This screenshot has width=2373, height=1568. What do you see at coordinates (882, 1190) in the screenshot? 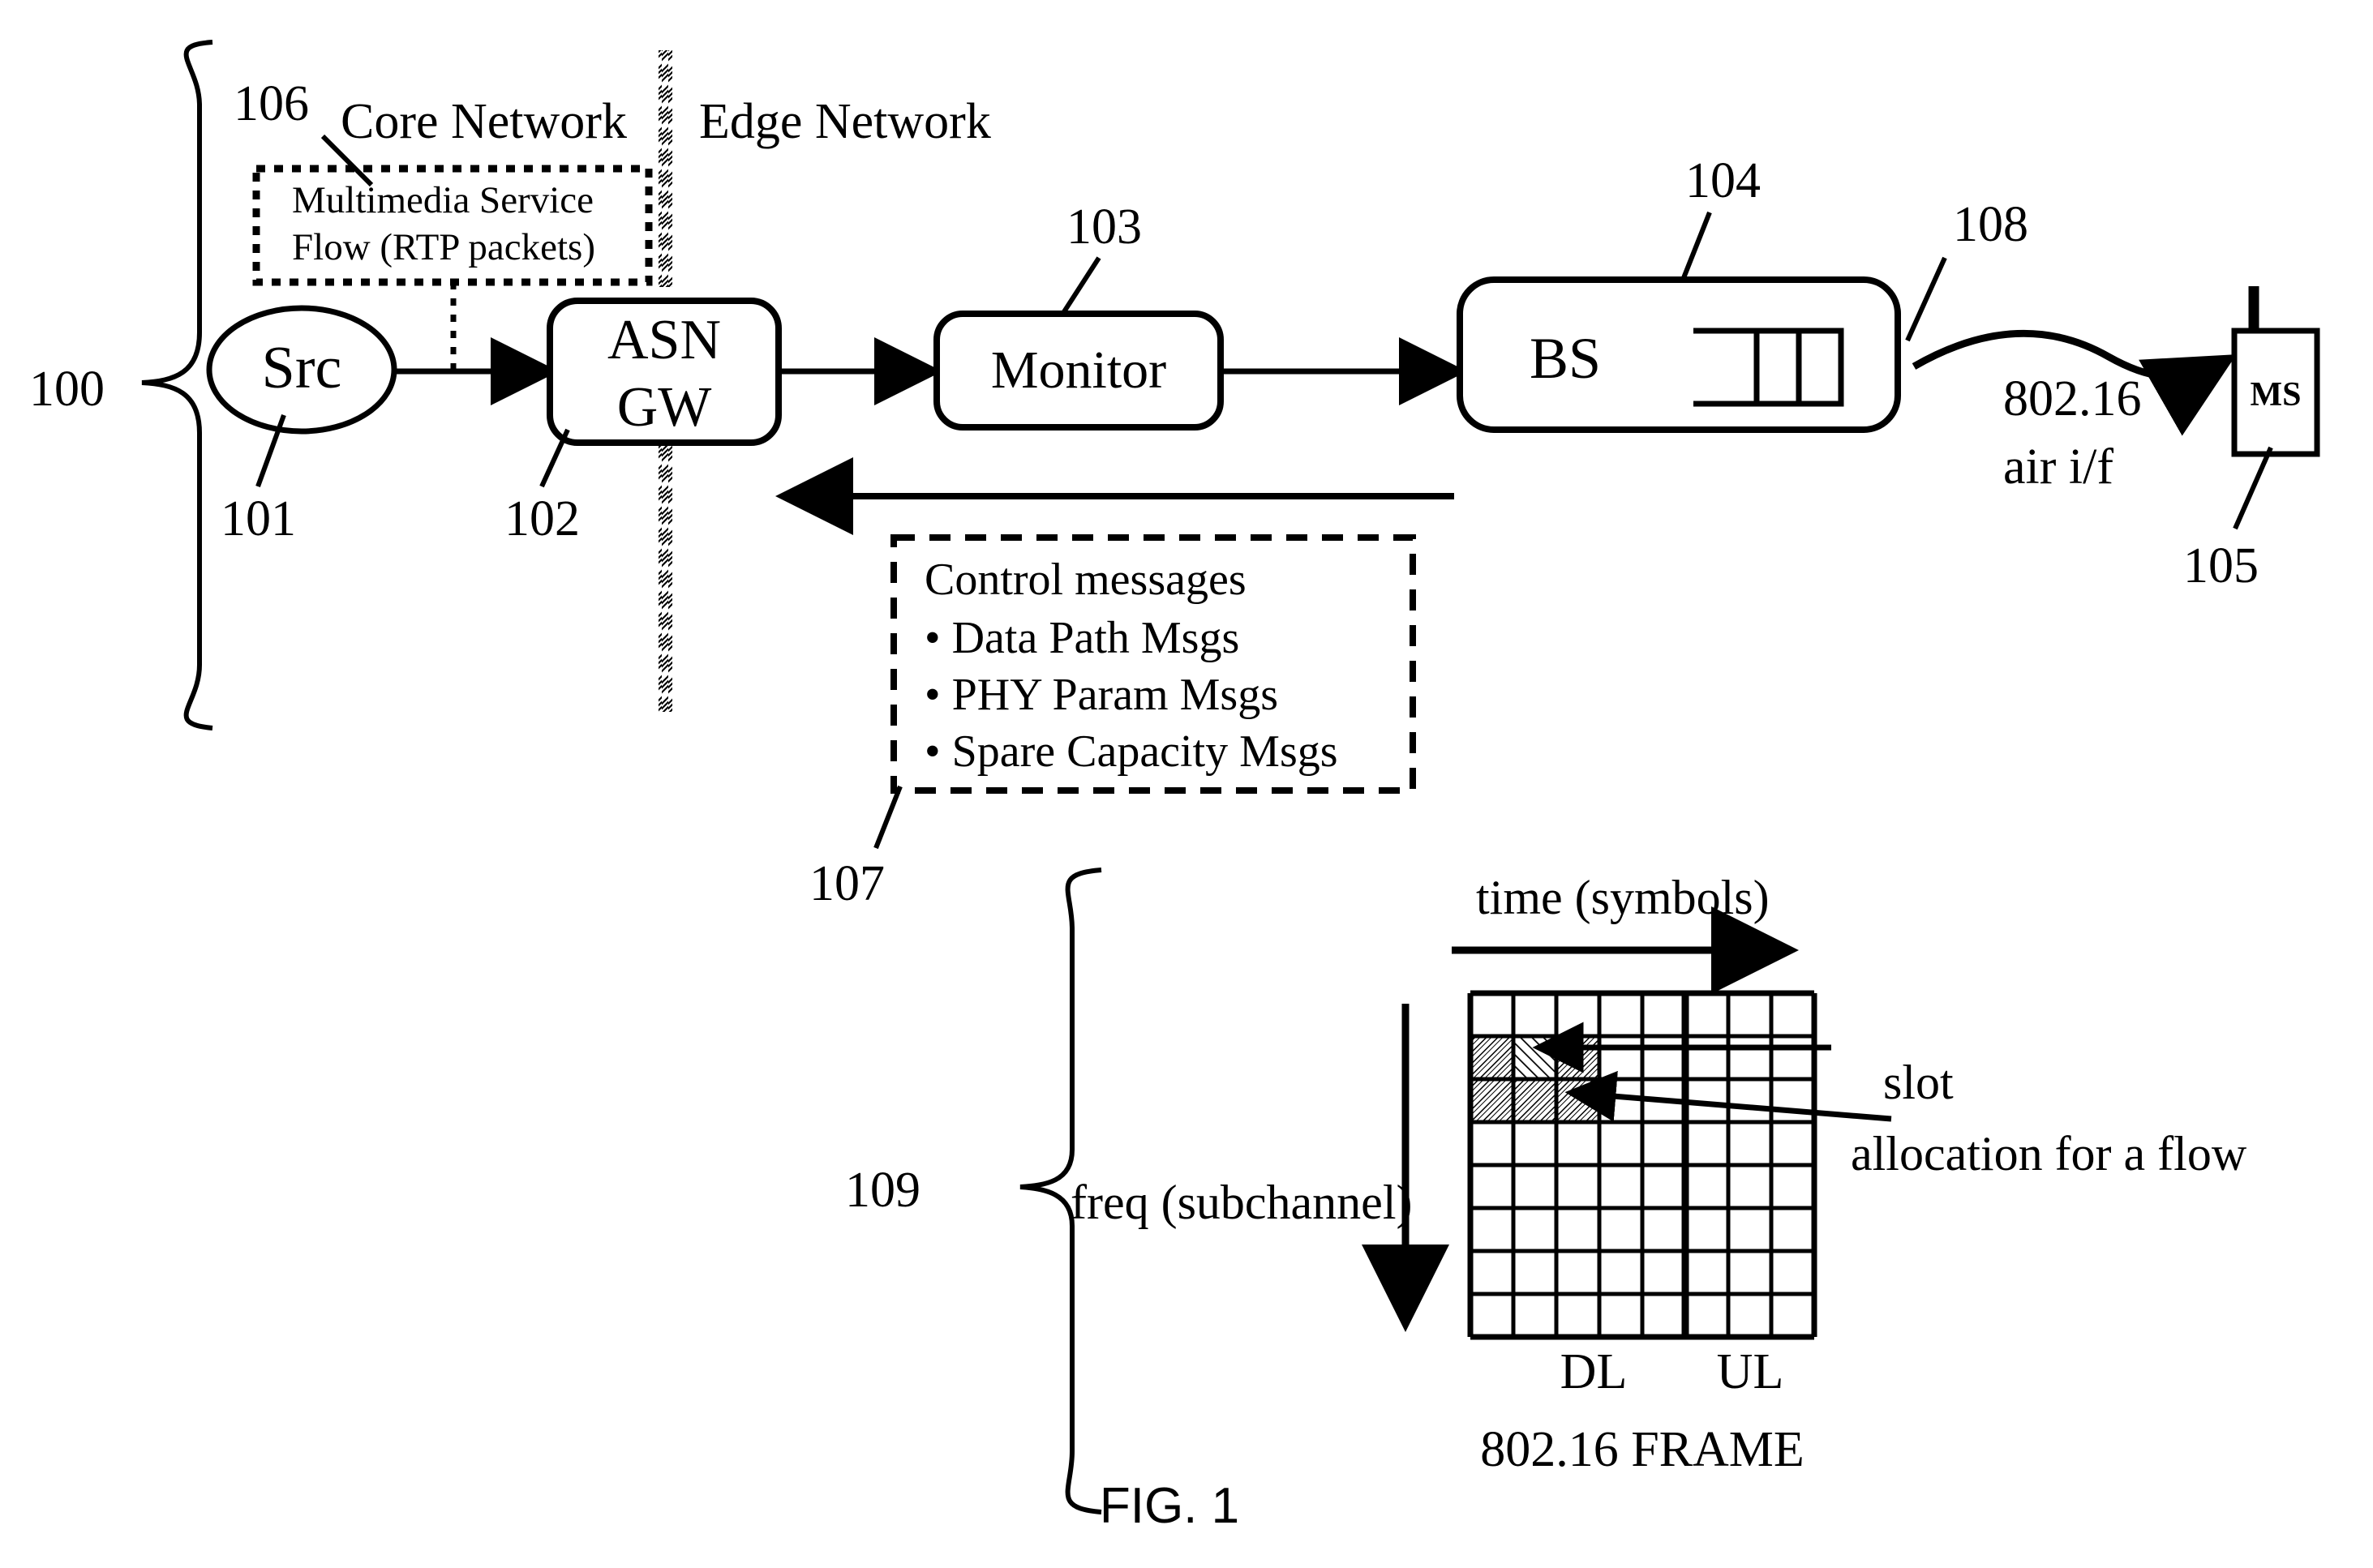
I see `ref-109: 109` at bounding box center [882, 1190].